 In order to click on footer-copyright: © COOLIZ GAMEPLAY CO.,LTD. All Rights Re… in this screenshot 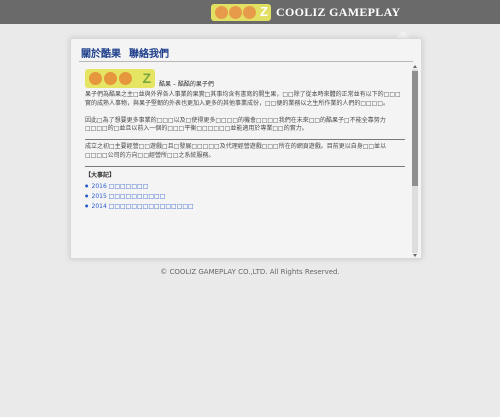, I will do `click(250, 272)`.